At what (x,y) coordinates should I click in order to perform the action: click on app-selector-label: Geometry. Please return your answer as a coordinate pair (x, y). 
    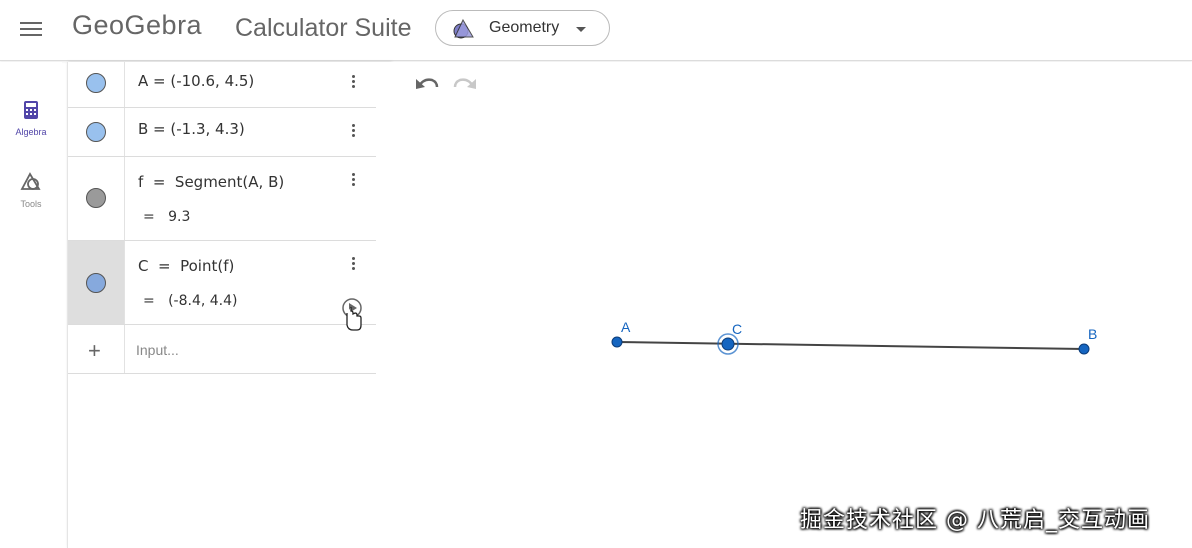
    Looking at the image, I should click on (524, 27).